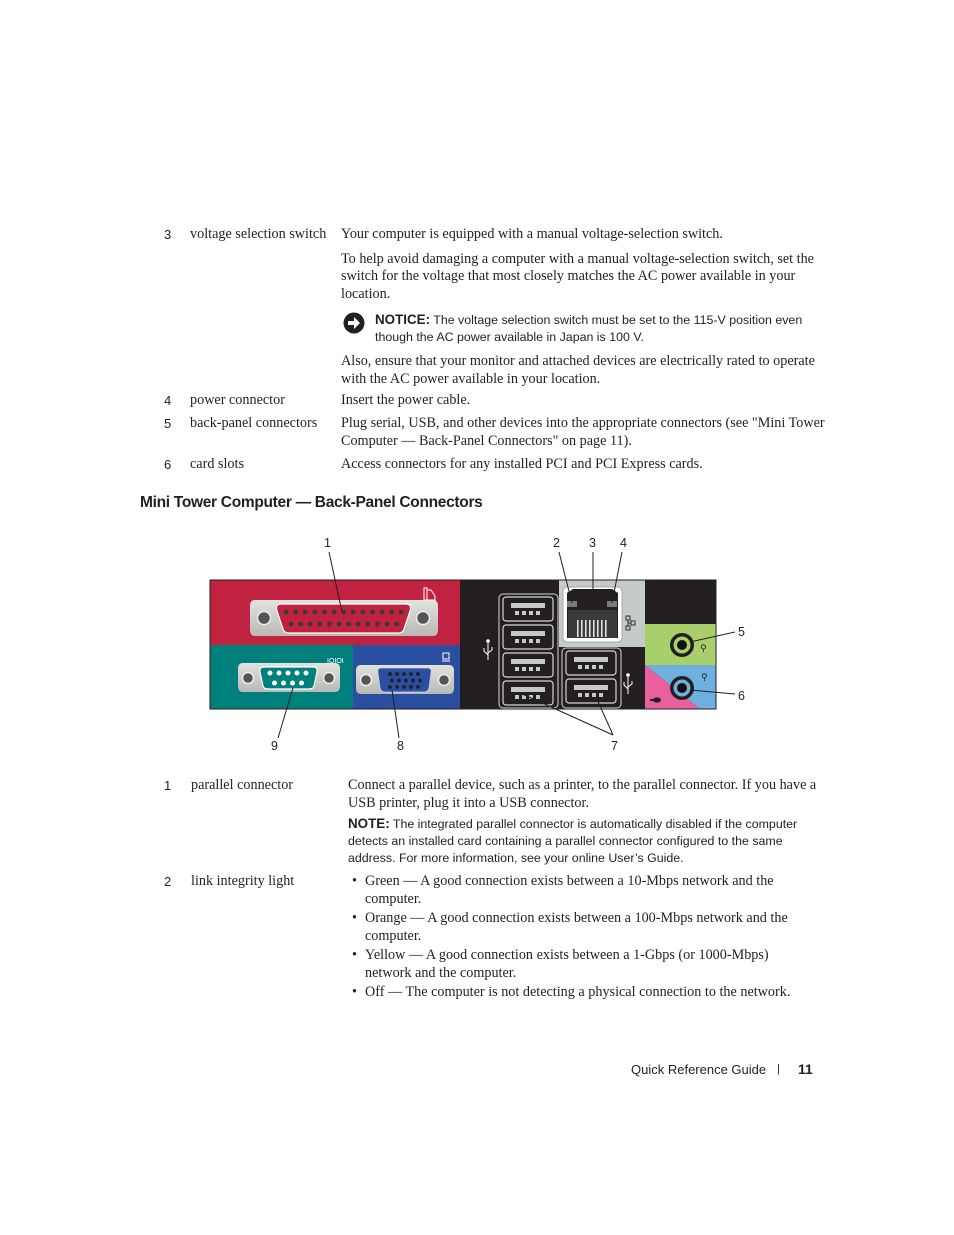 This screenshot has width=954, height=1235. Describe the element at coordinates (805, 1069) in the screenshot. I see `page-number: 11` at that location.